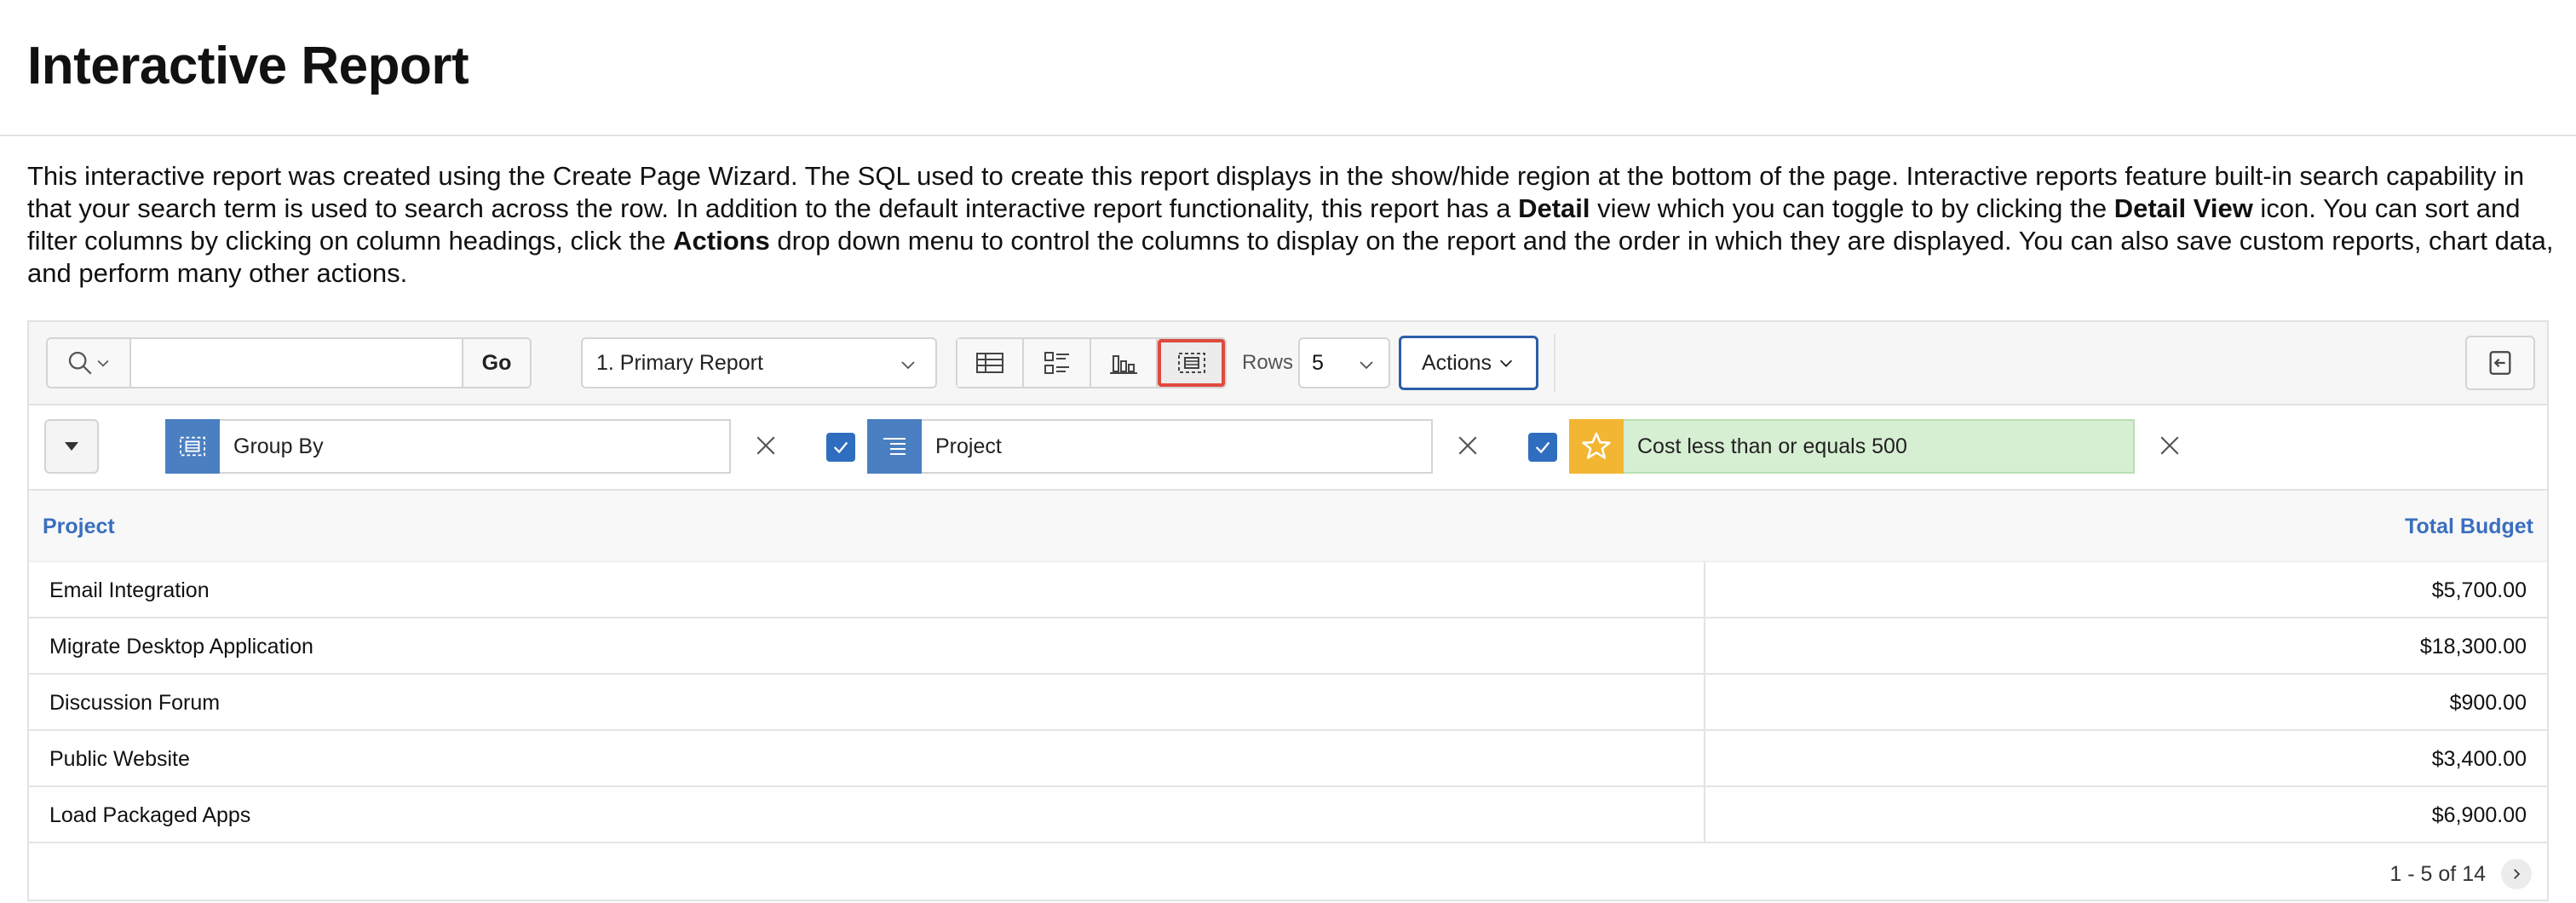 The image size is (2576, 903). I want to click on table-header: Project Total Budget, so click(1288, 526).